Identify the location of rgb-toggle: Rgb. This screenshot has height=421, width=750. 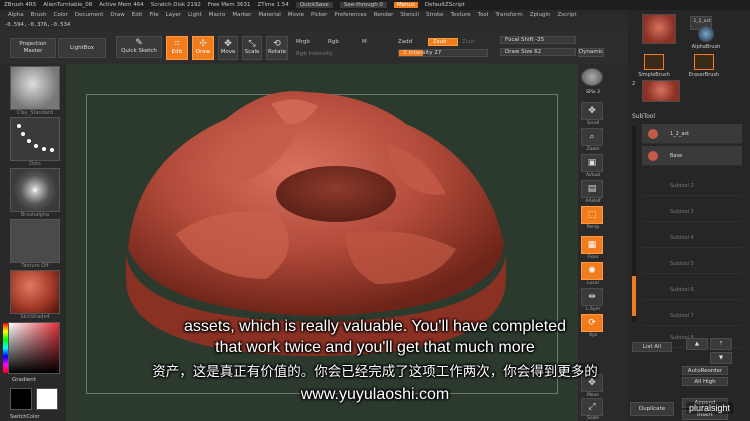
(333, 42).